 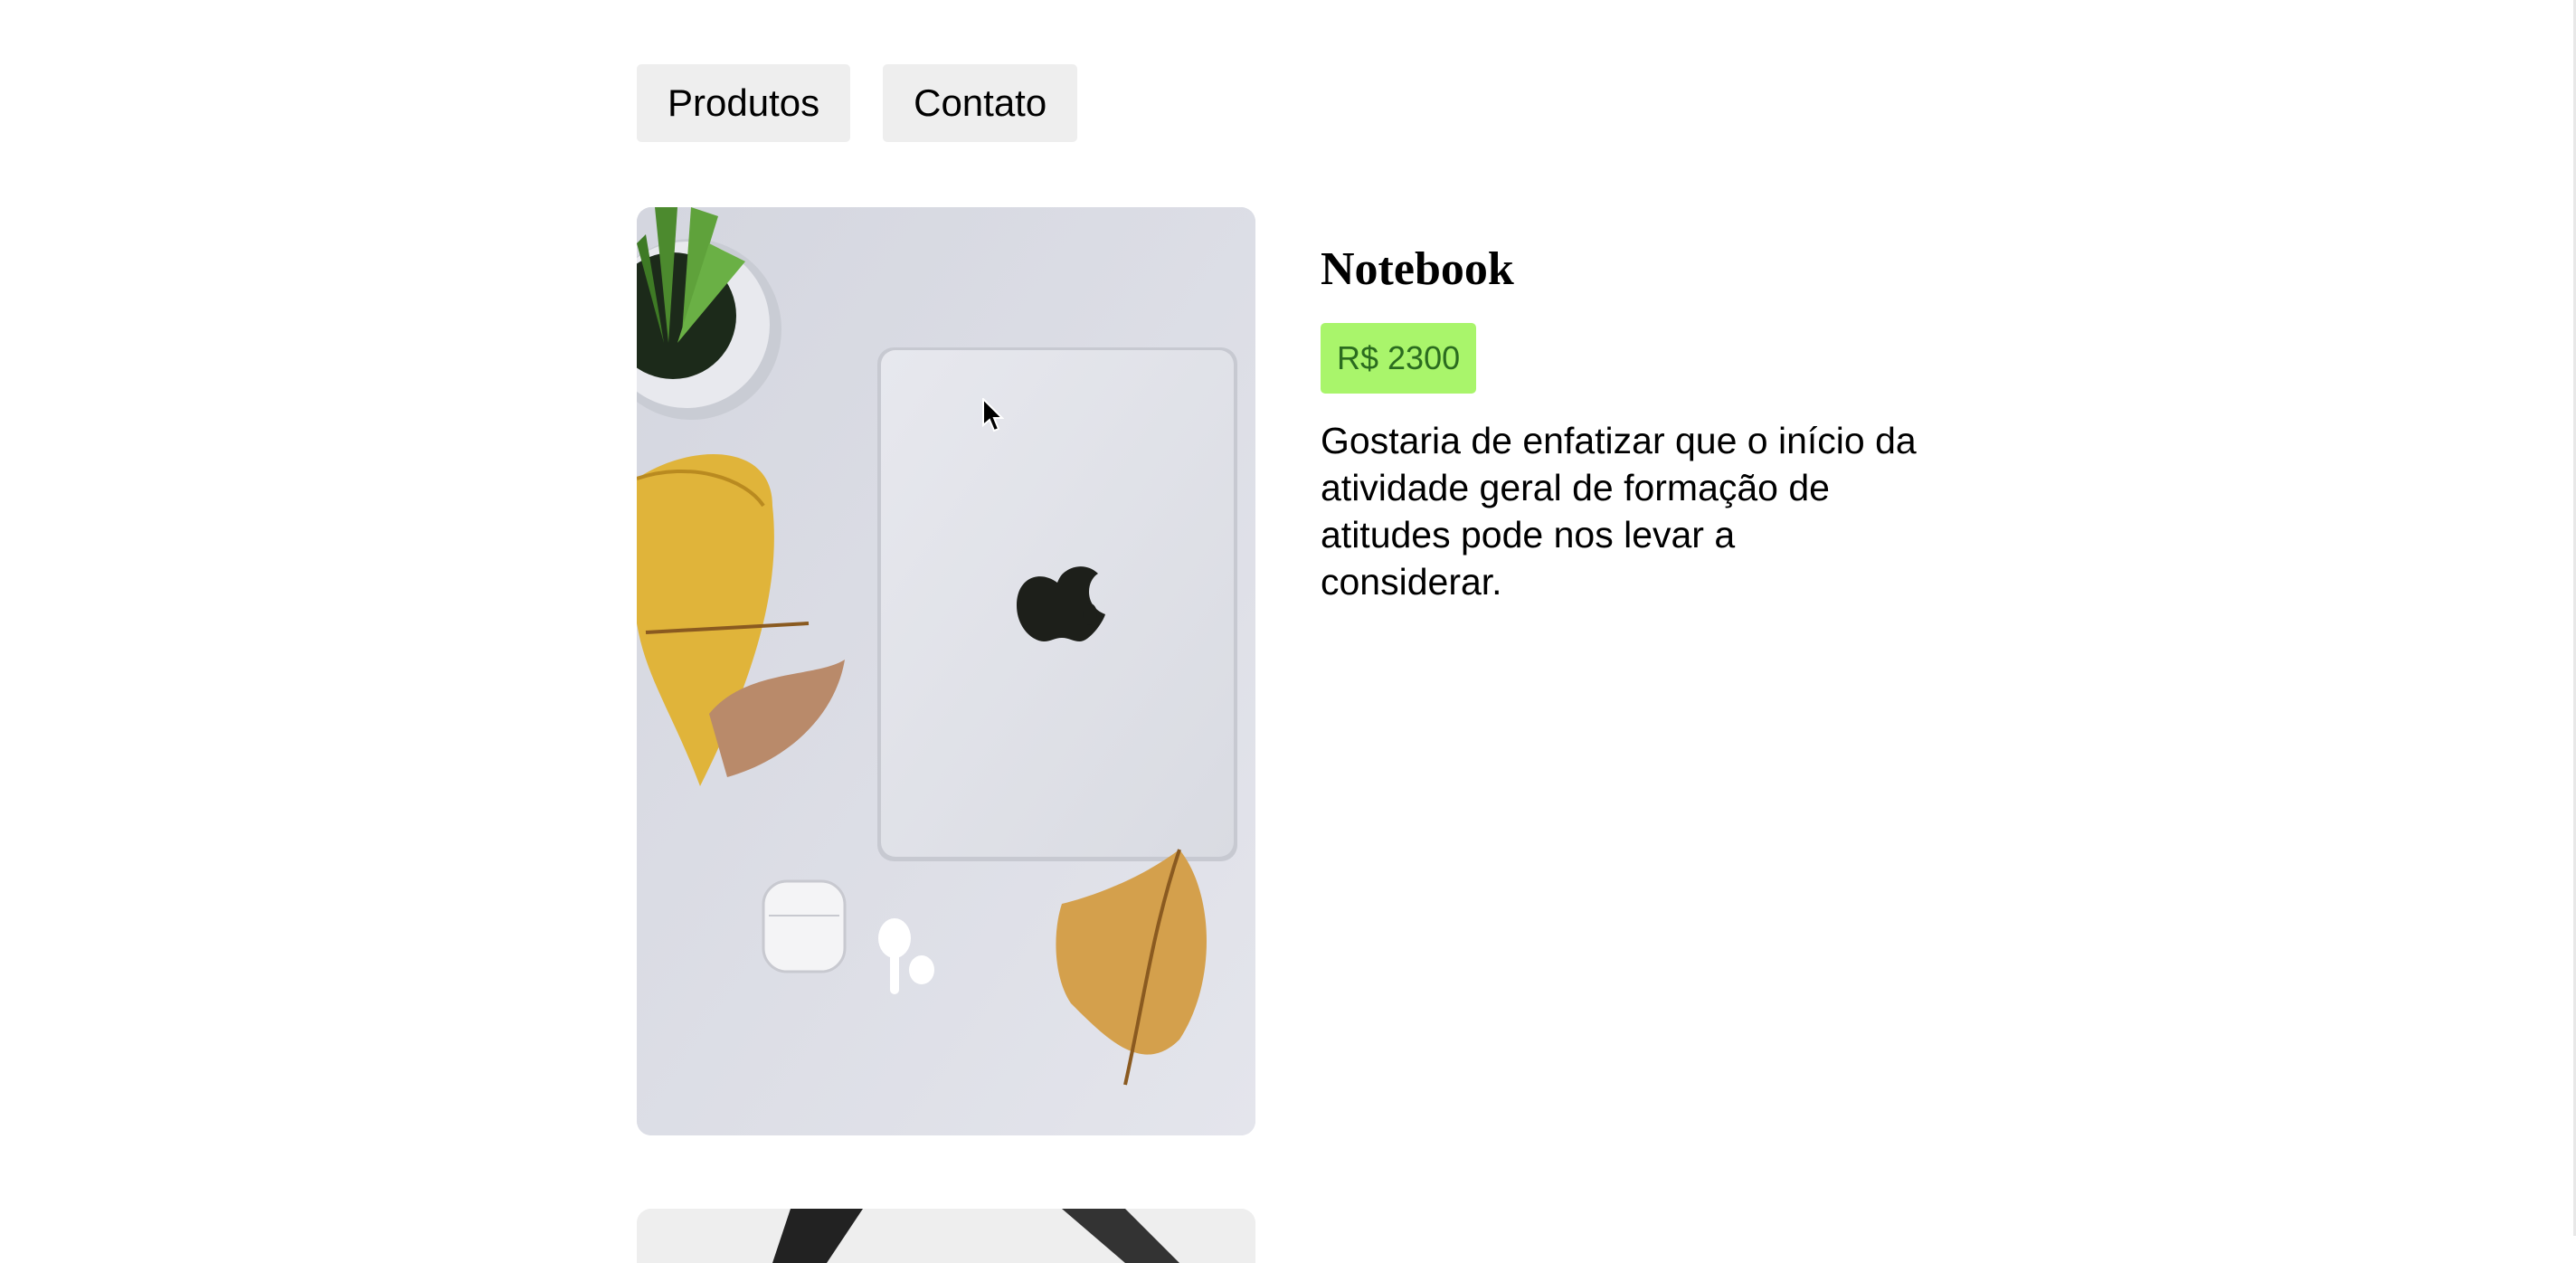 What do you see at coordinates (980, 103) in the screenshot?
I see `nav-contato-button: Contato` at bounding box center [980, 103].